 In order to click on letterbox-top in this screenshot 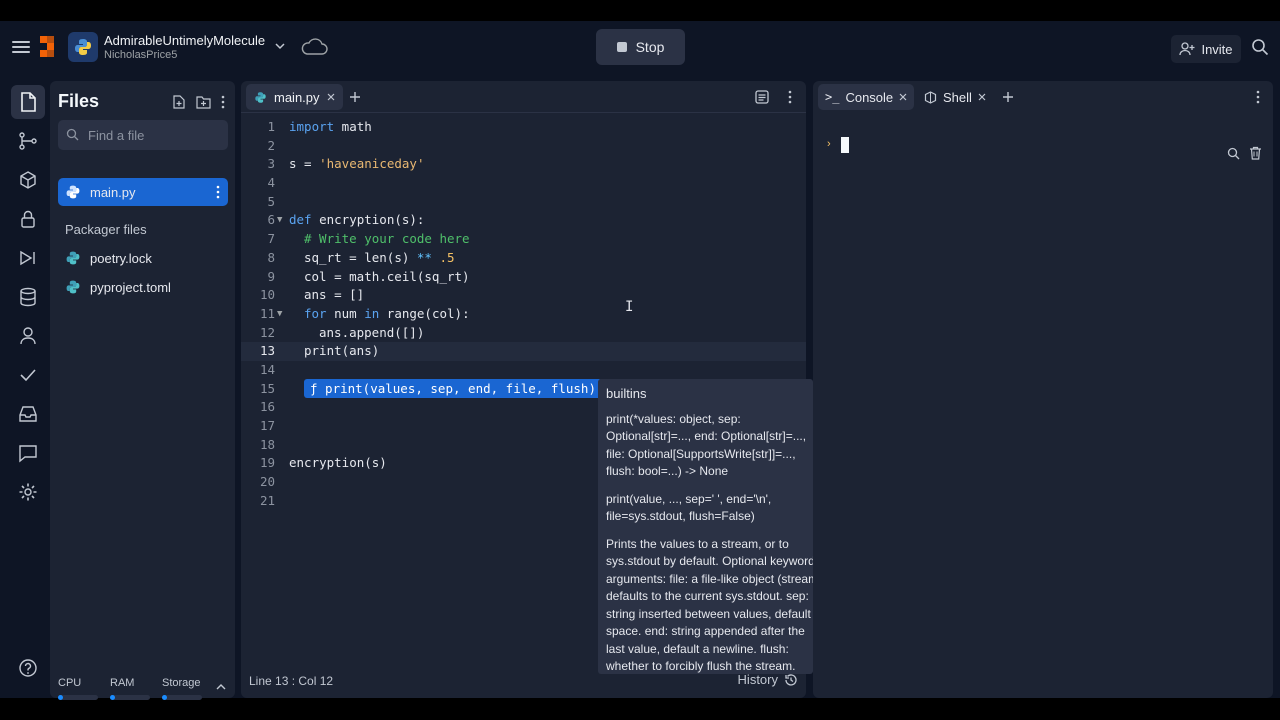, I will do `click(640, 10)`.